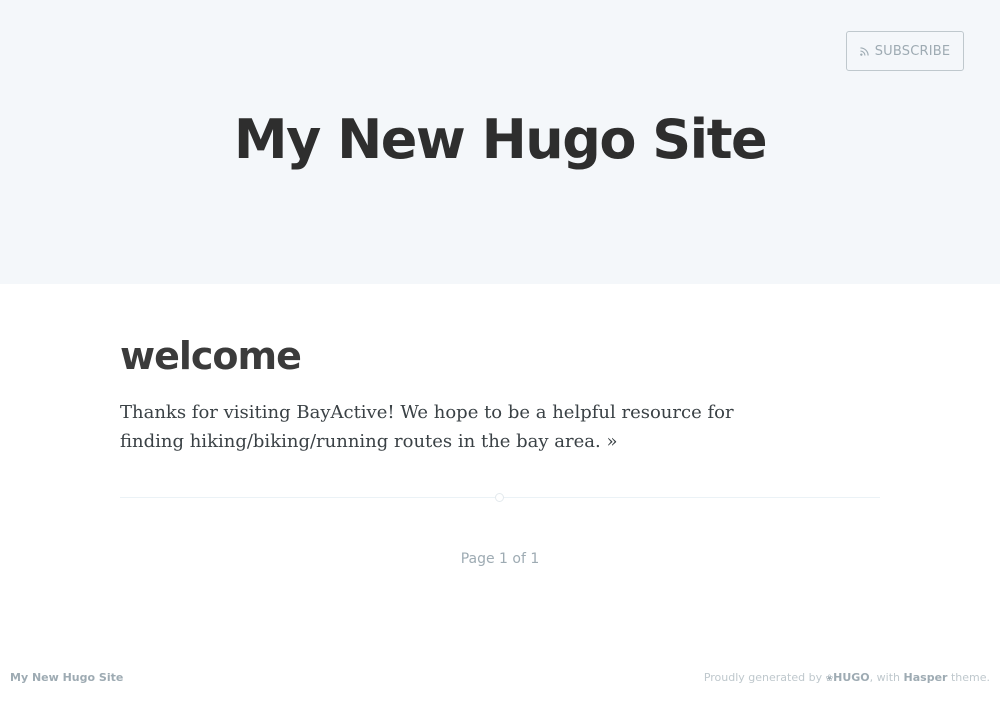 This screenshot has height=706, width=1000. Describe the element at coordinates (864, 51) in the screenshot. I see `rss-icon` at that location.